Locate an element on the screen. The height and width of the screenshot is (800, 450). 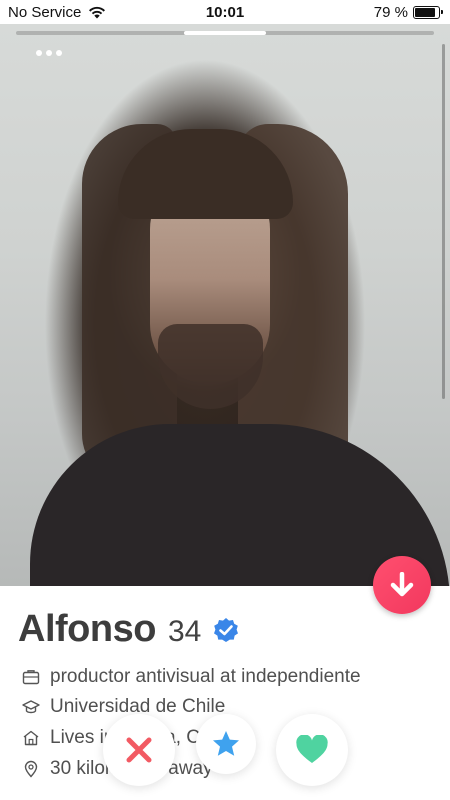
location-pin-icon is located at coordinates (31, 769).